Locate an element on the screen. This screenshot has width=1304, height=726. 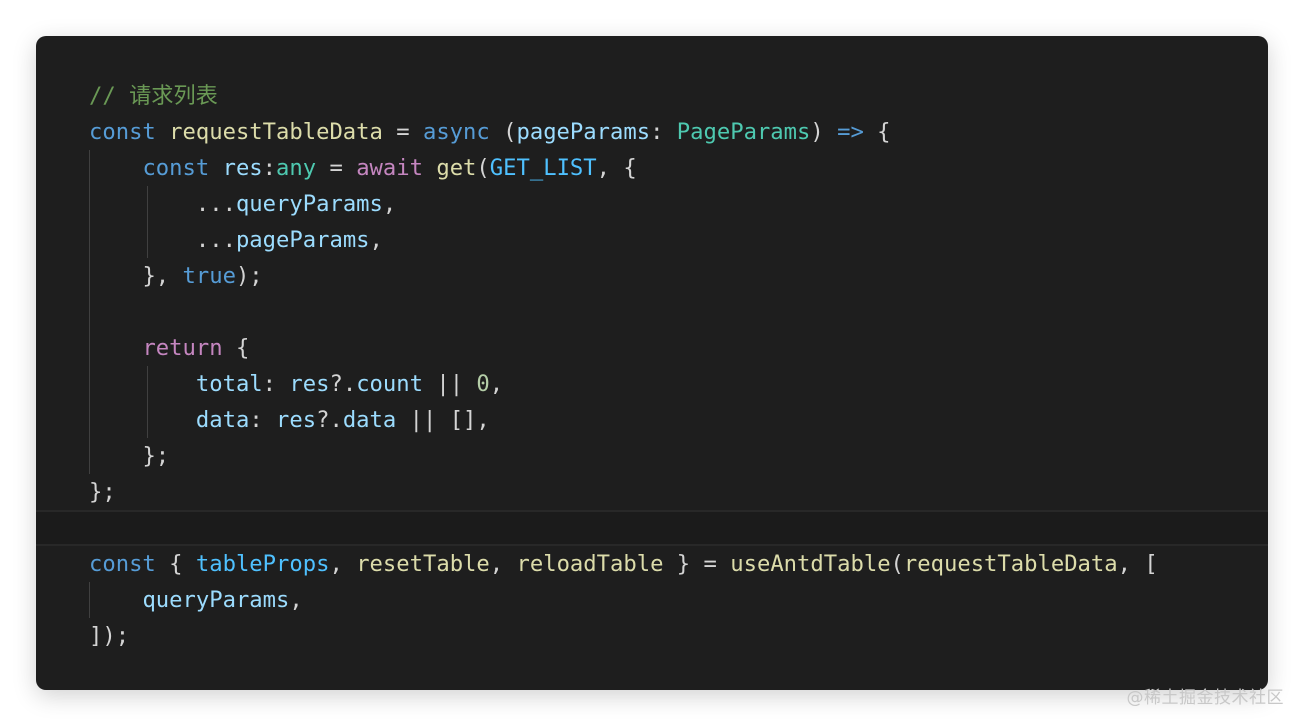
code-token: // 请求列表 is located at coordinates (153, 96).